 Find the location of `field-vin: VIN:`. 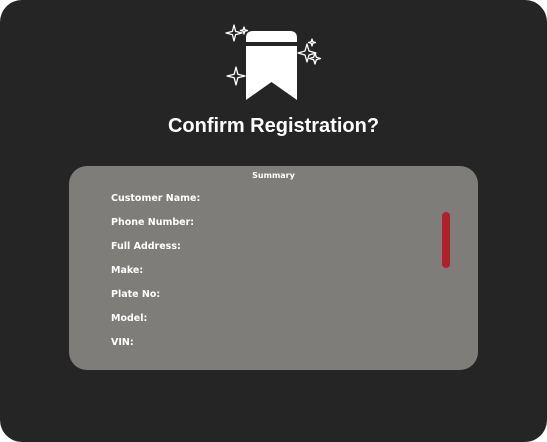

field-vin: VIN: is located at coordinates (122, 342).